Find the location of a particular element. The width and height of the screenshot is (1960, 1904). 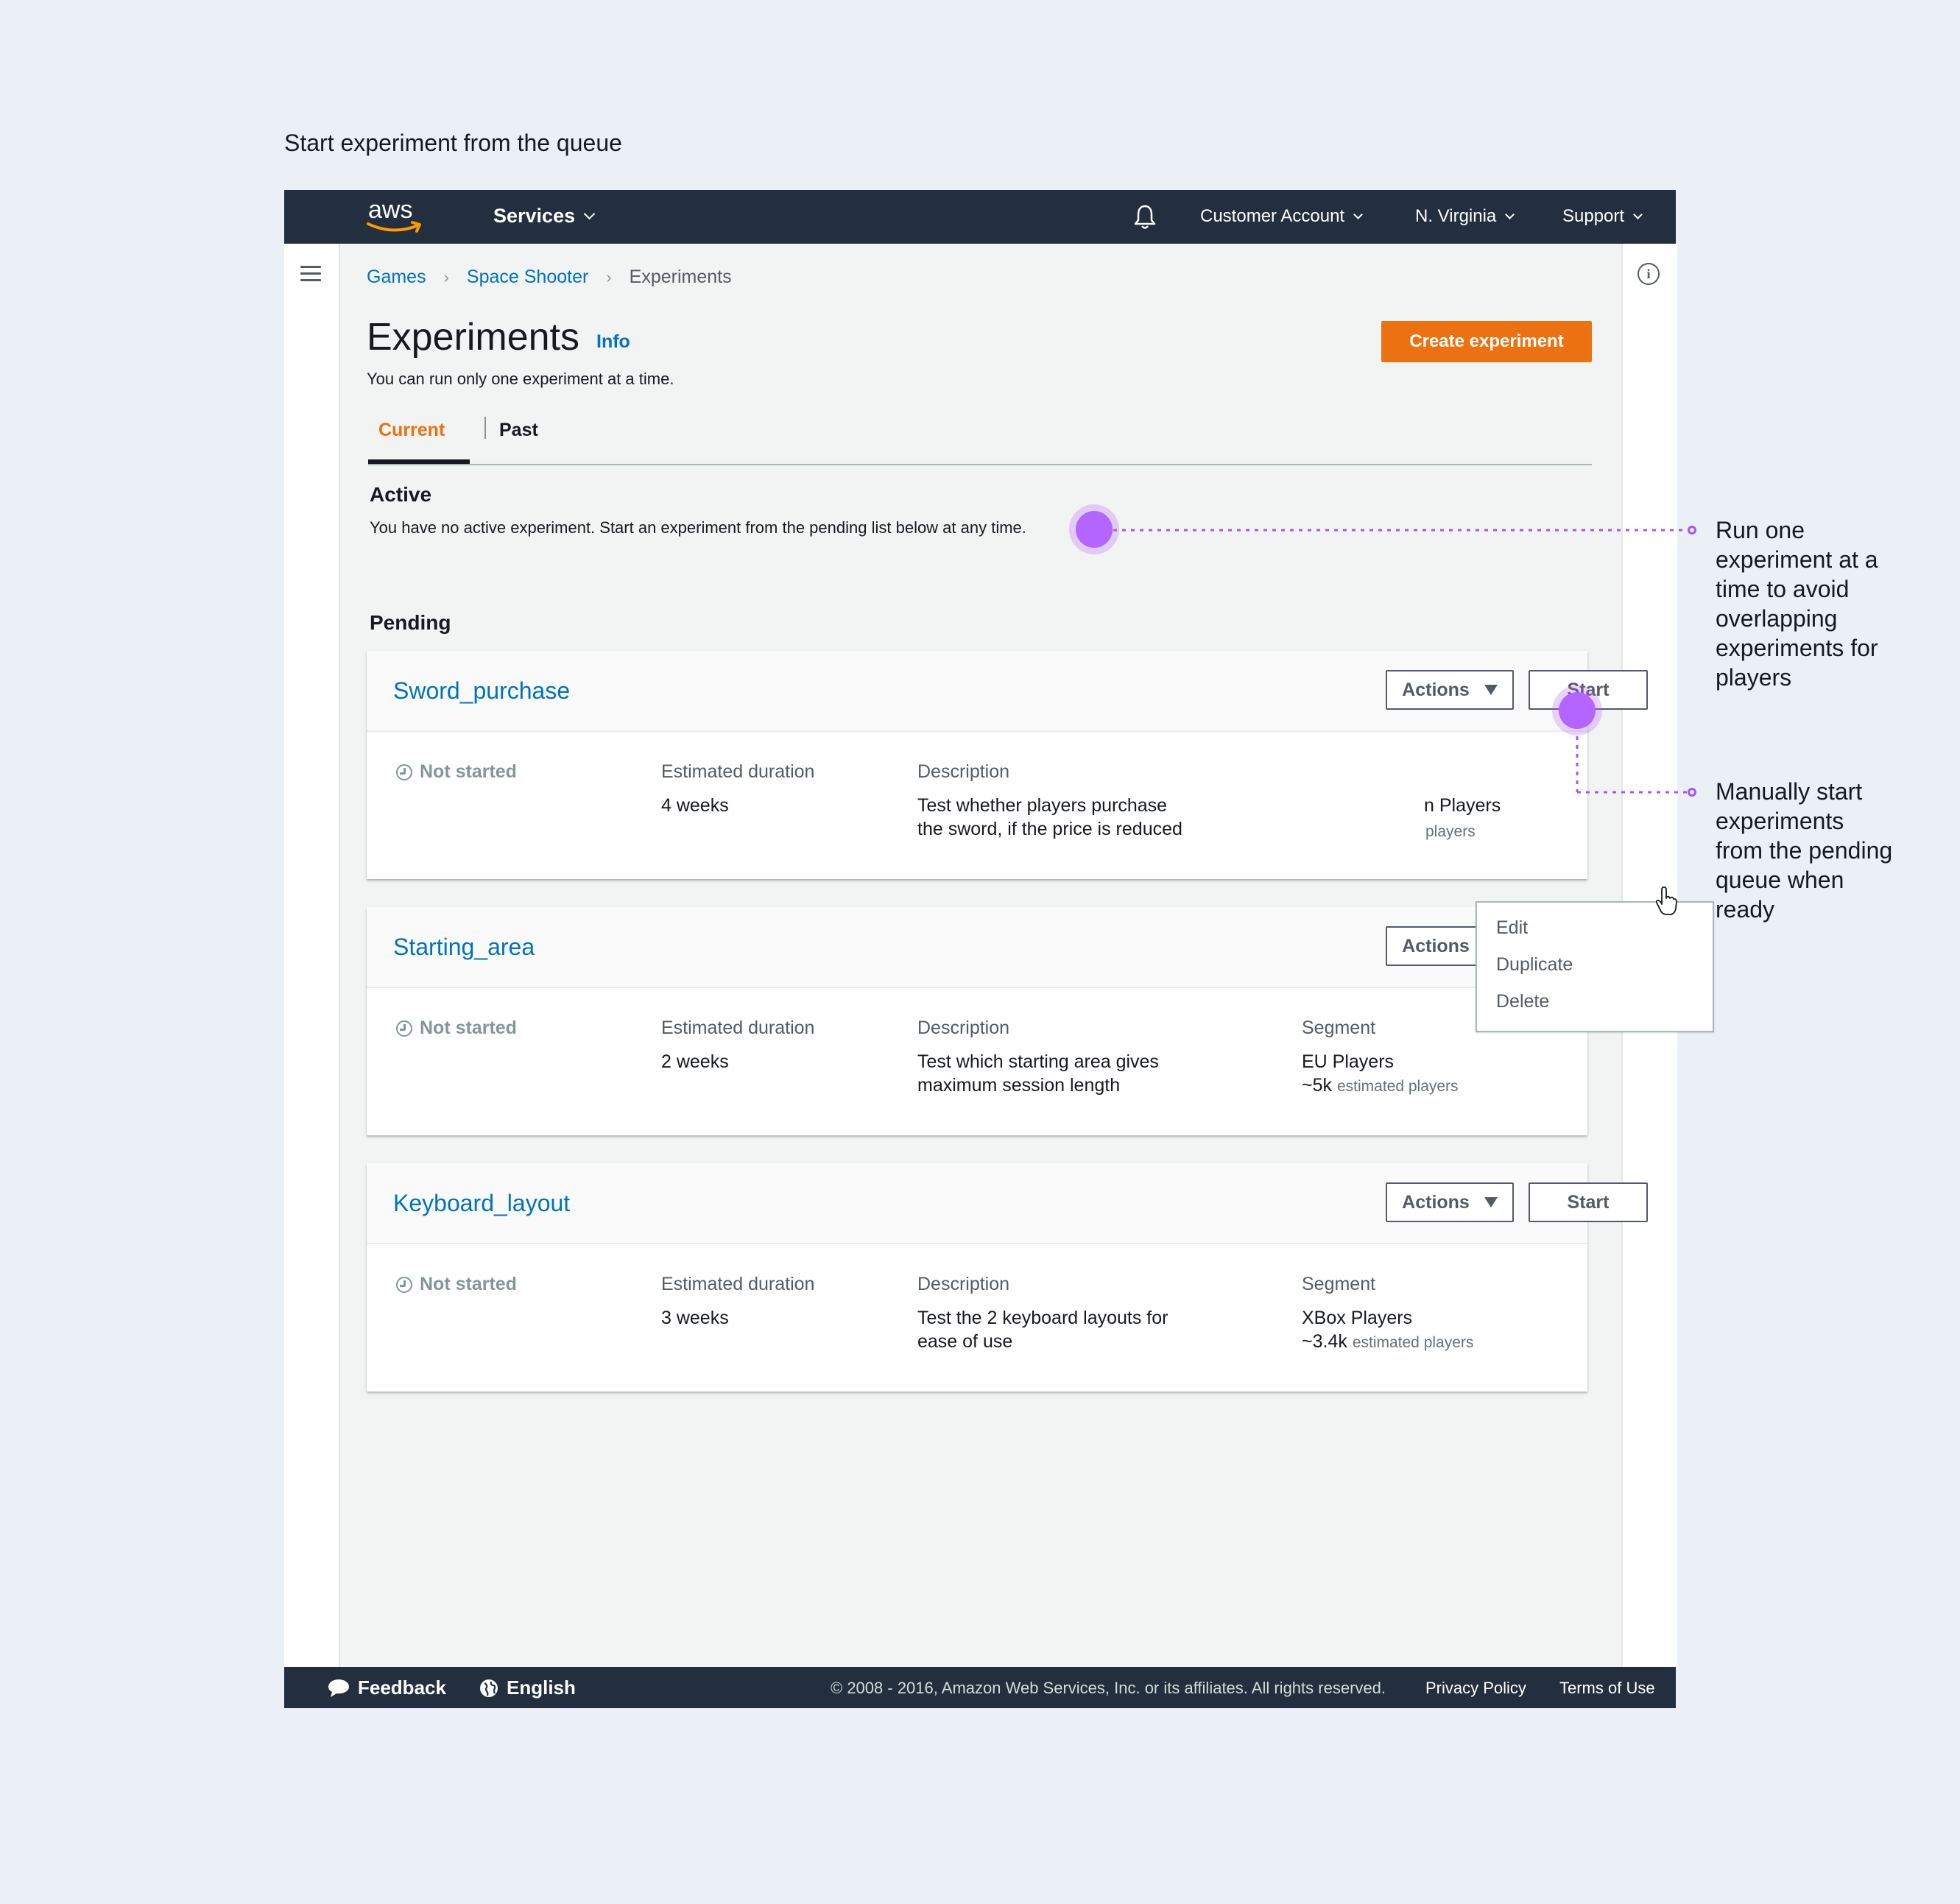

annotation-line: ready is located at coordinates (1745, 910).